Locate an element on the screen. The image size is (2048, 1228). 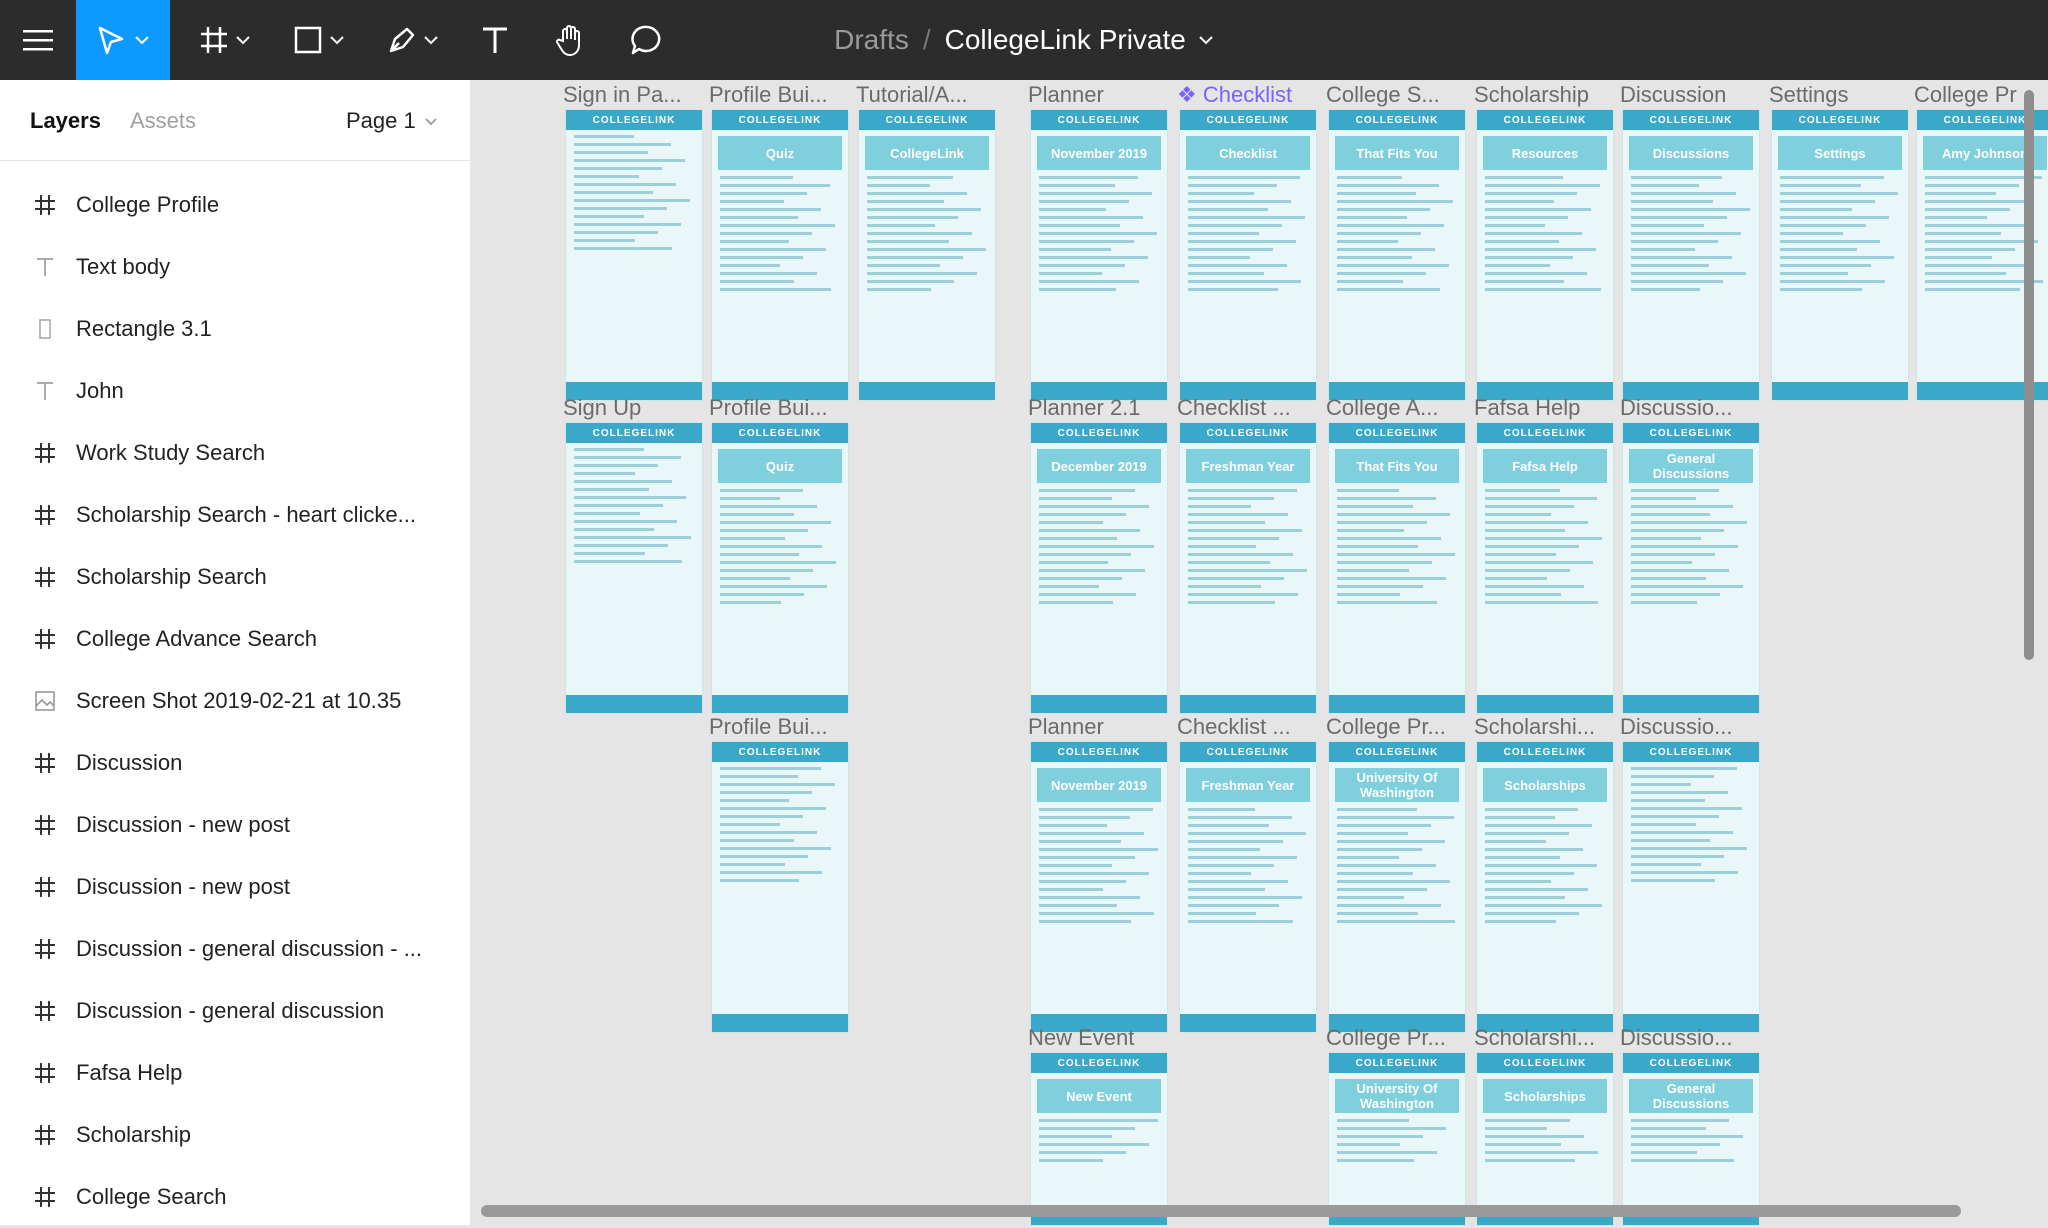
shape-tool-button is located at coordinates (319, 40).